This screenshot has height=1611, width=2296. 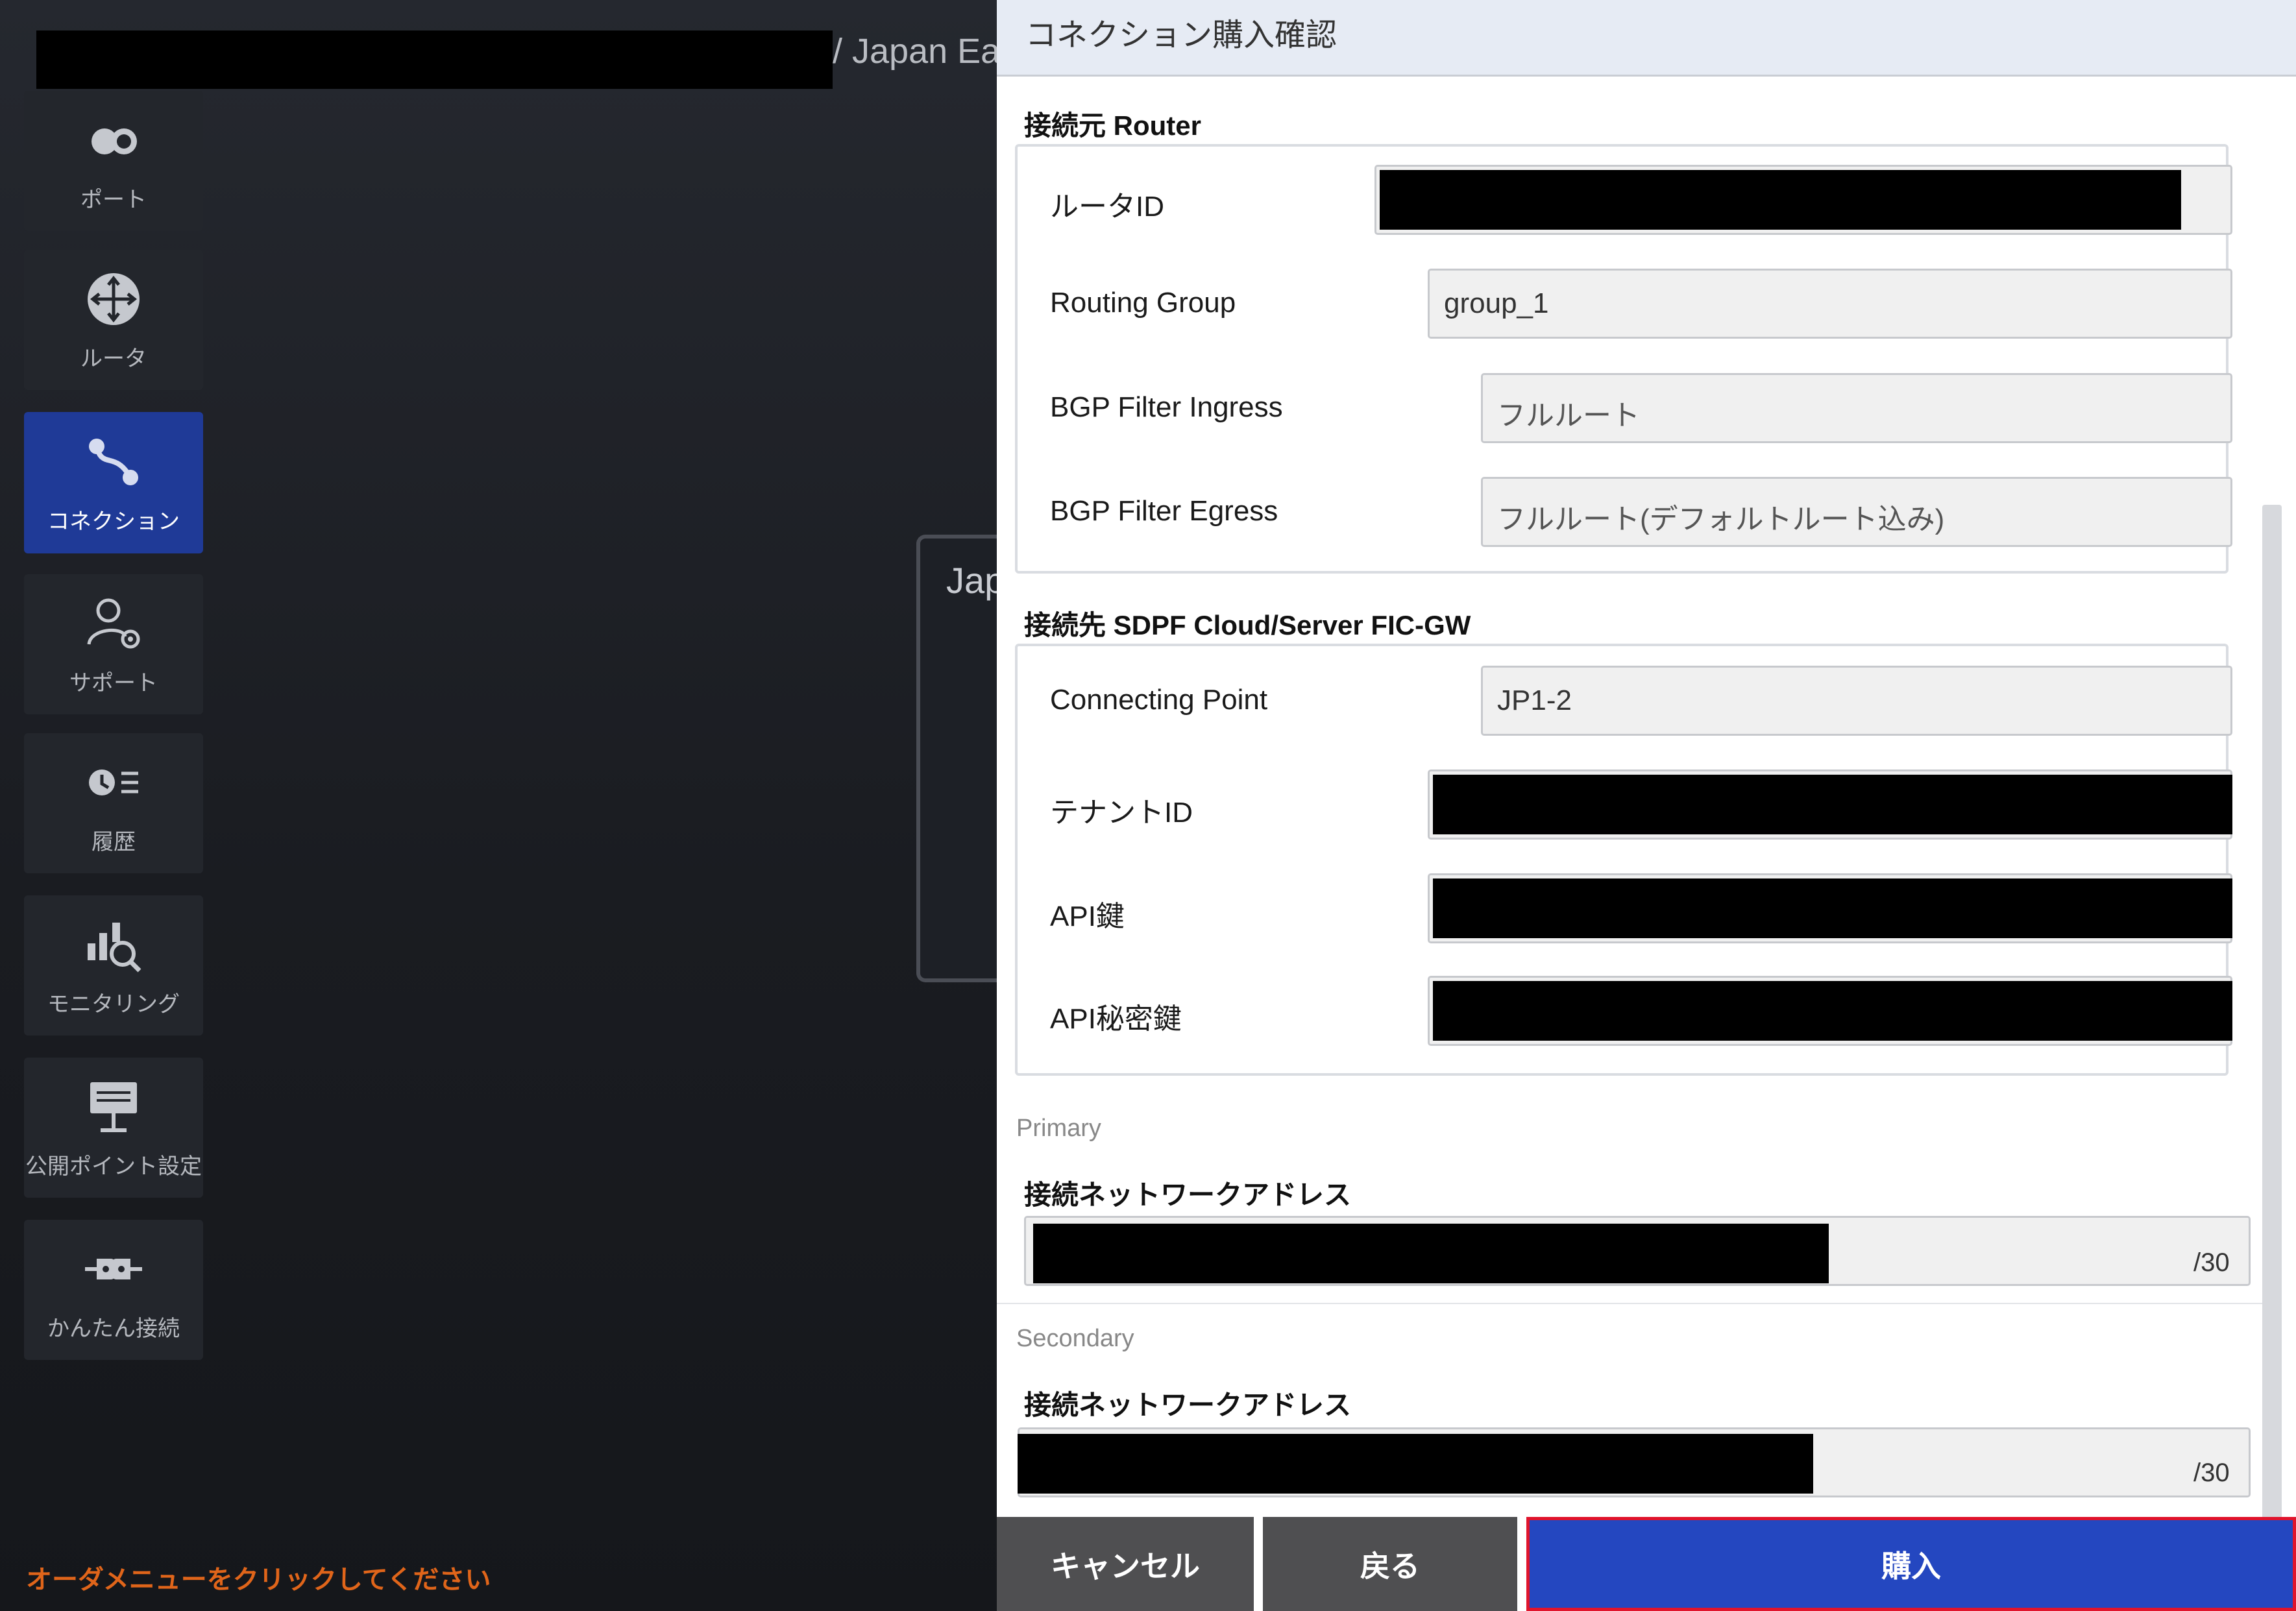 I want to click on api-key-label: API鍵, so click(x=1087, y=917).